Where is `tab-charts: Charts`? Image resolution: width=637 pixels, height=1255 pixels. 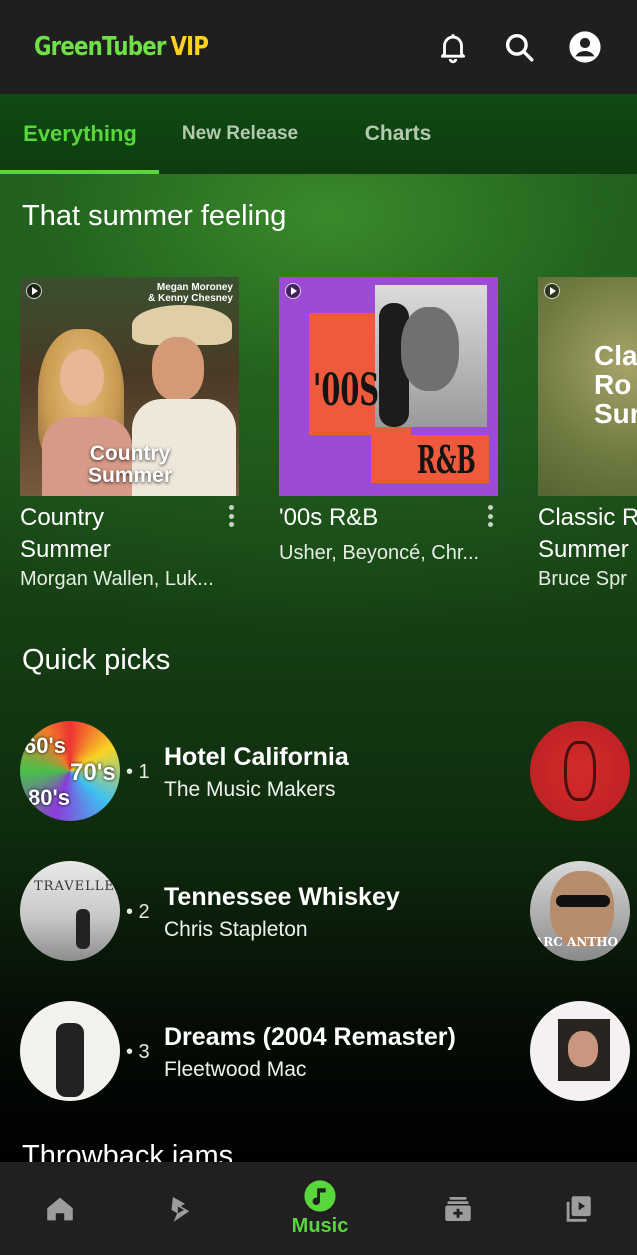
tab-charts: Charts is located at coordinates (398, 134).